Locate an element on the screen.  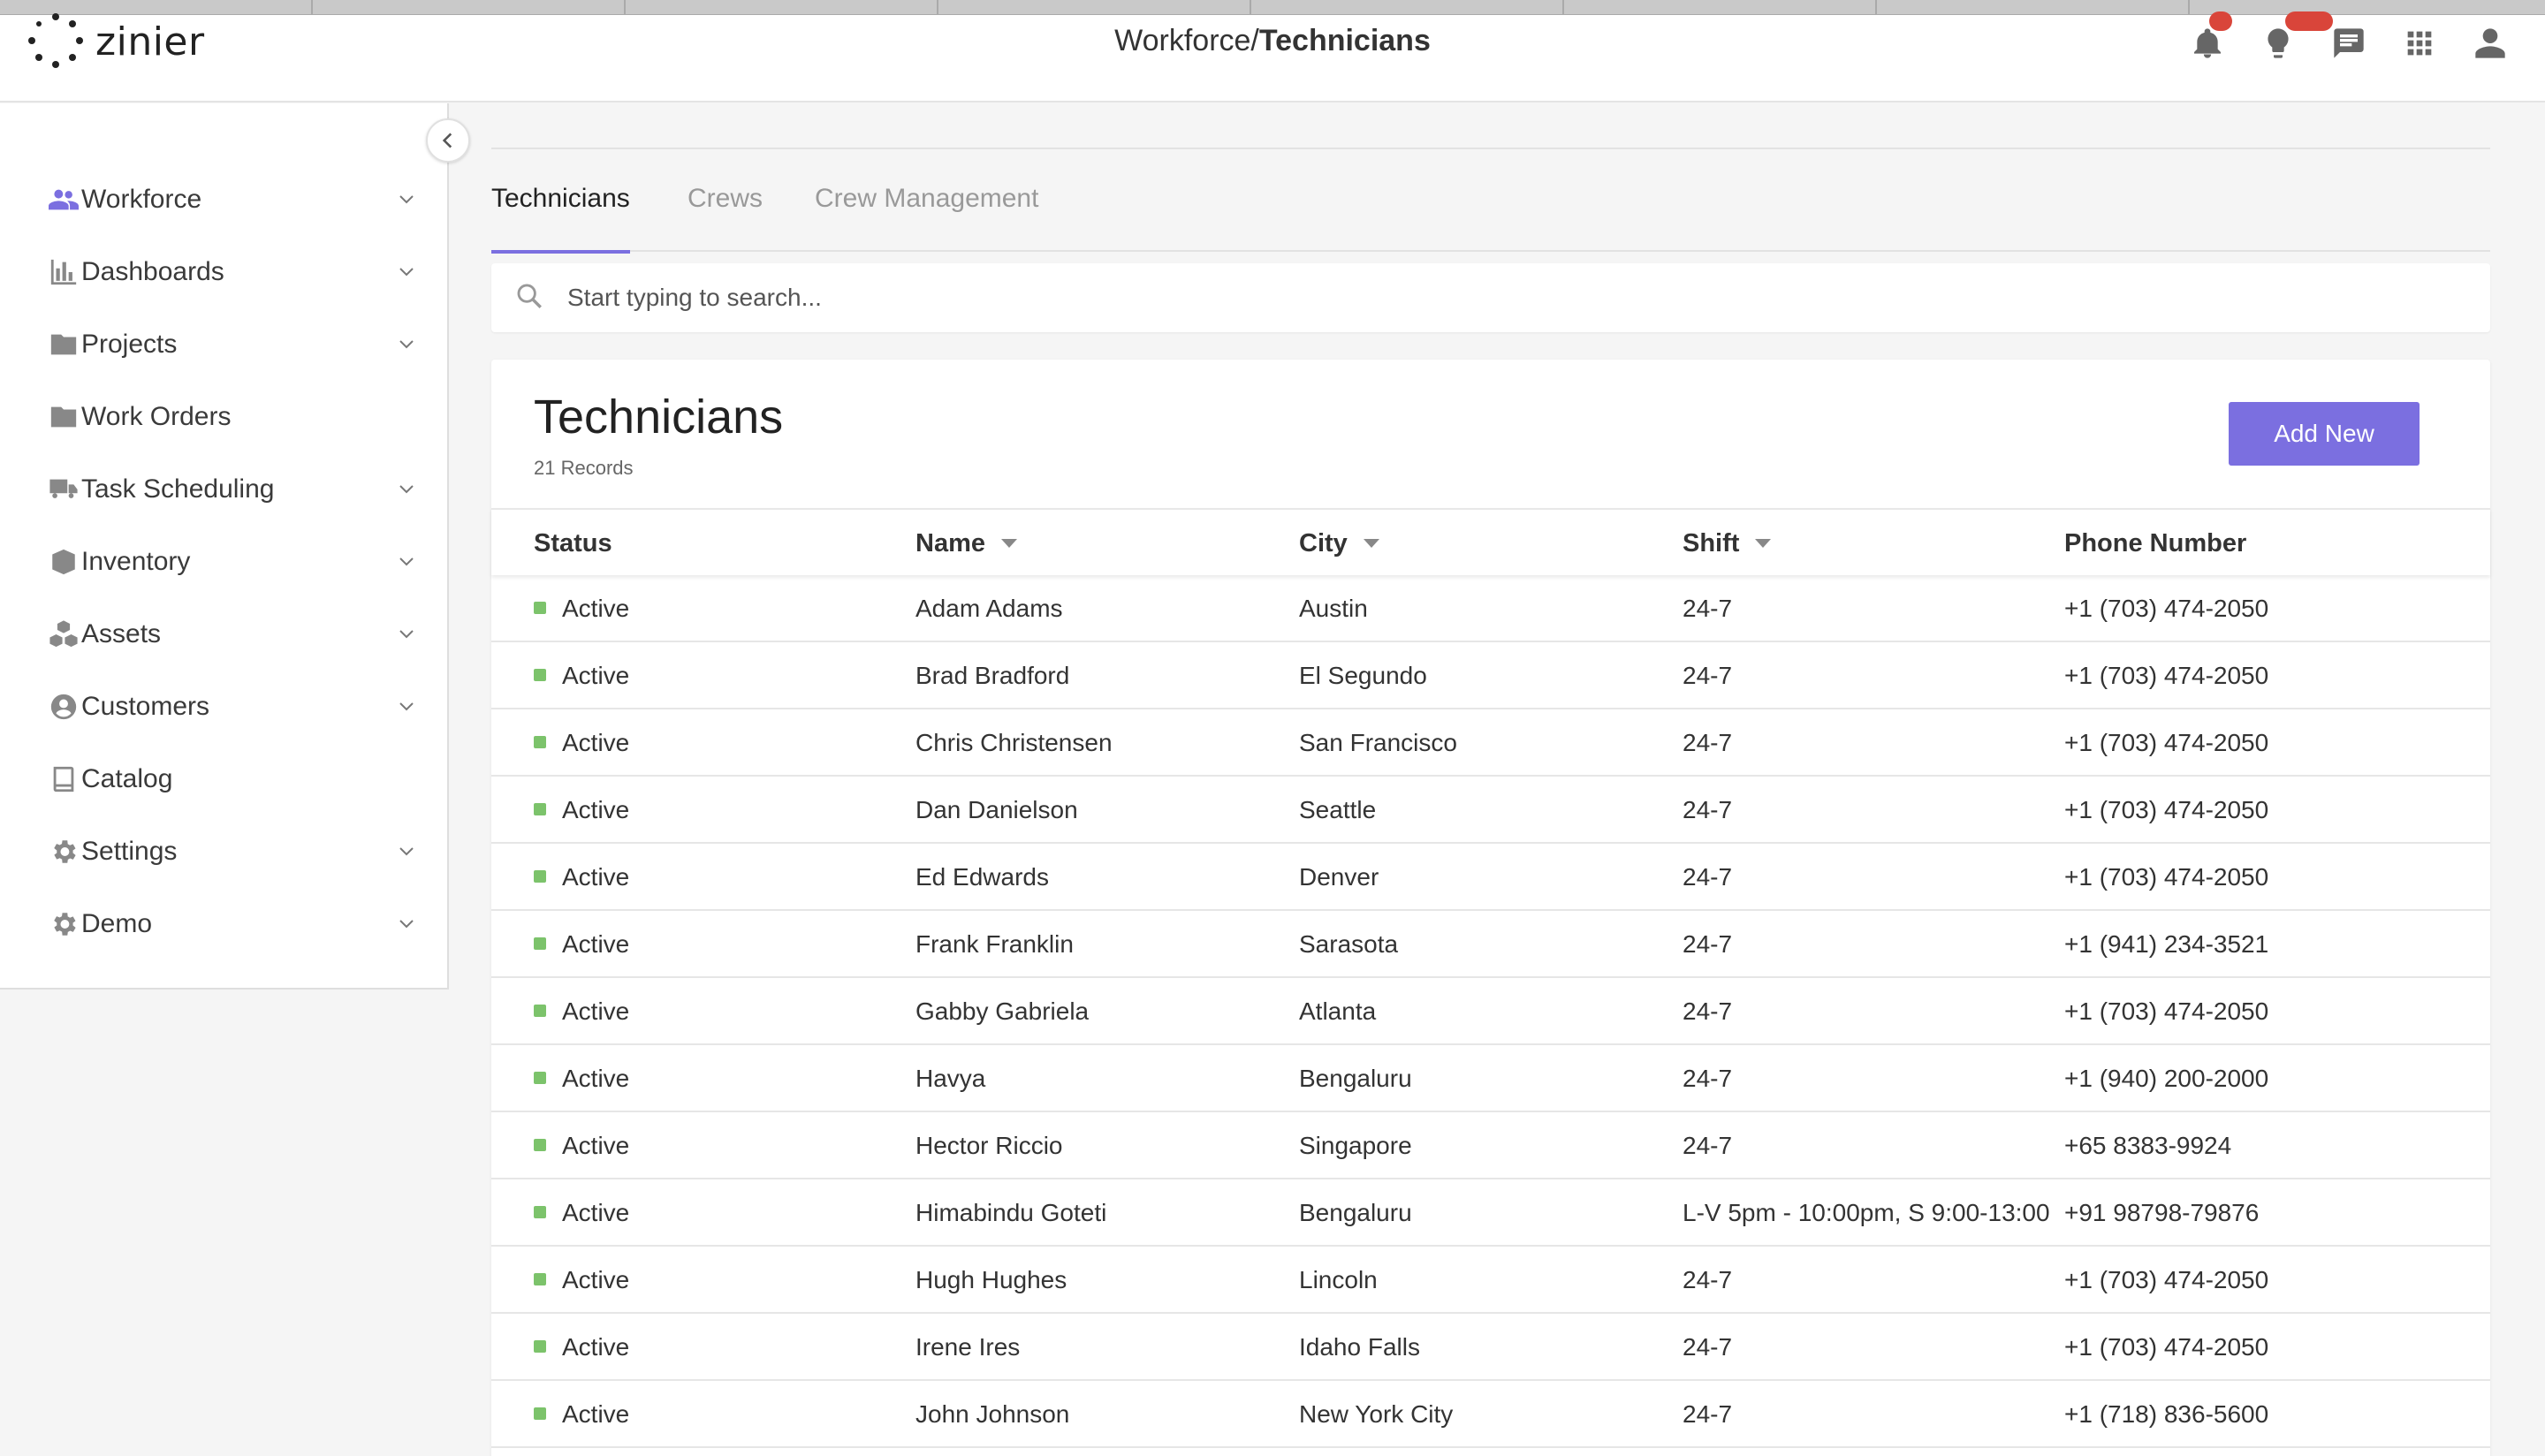
user-icon is located at coordinates (2490, 43).